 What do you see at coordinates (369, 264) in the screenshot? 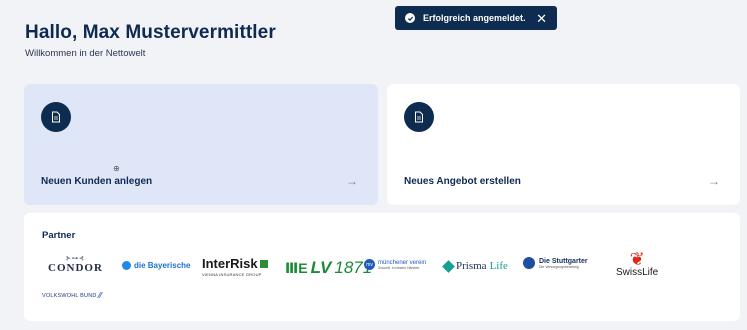
I see `mv-mark-icon: mv` at bounding box center [369, 264].